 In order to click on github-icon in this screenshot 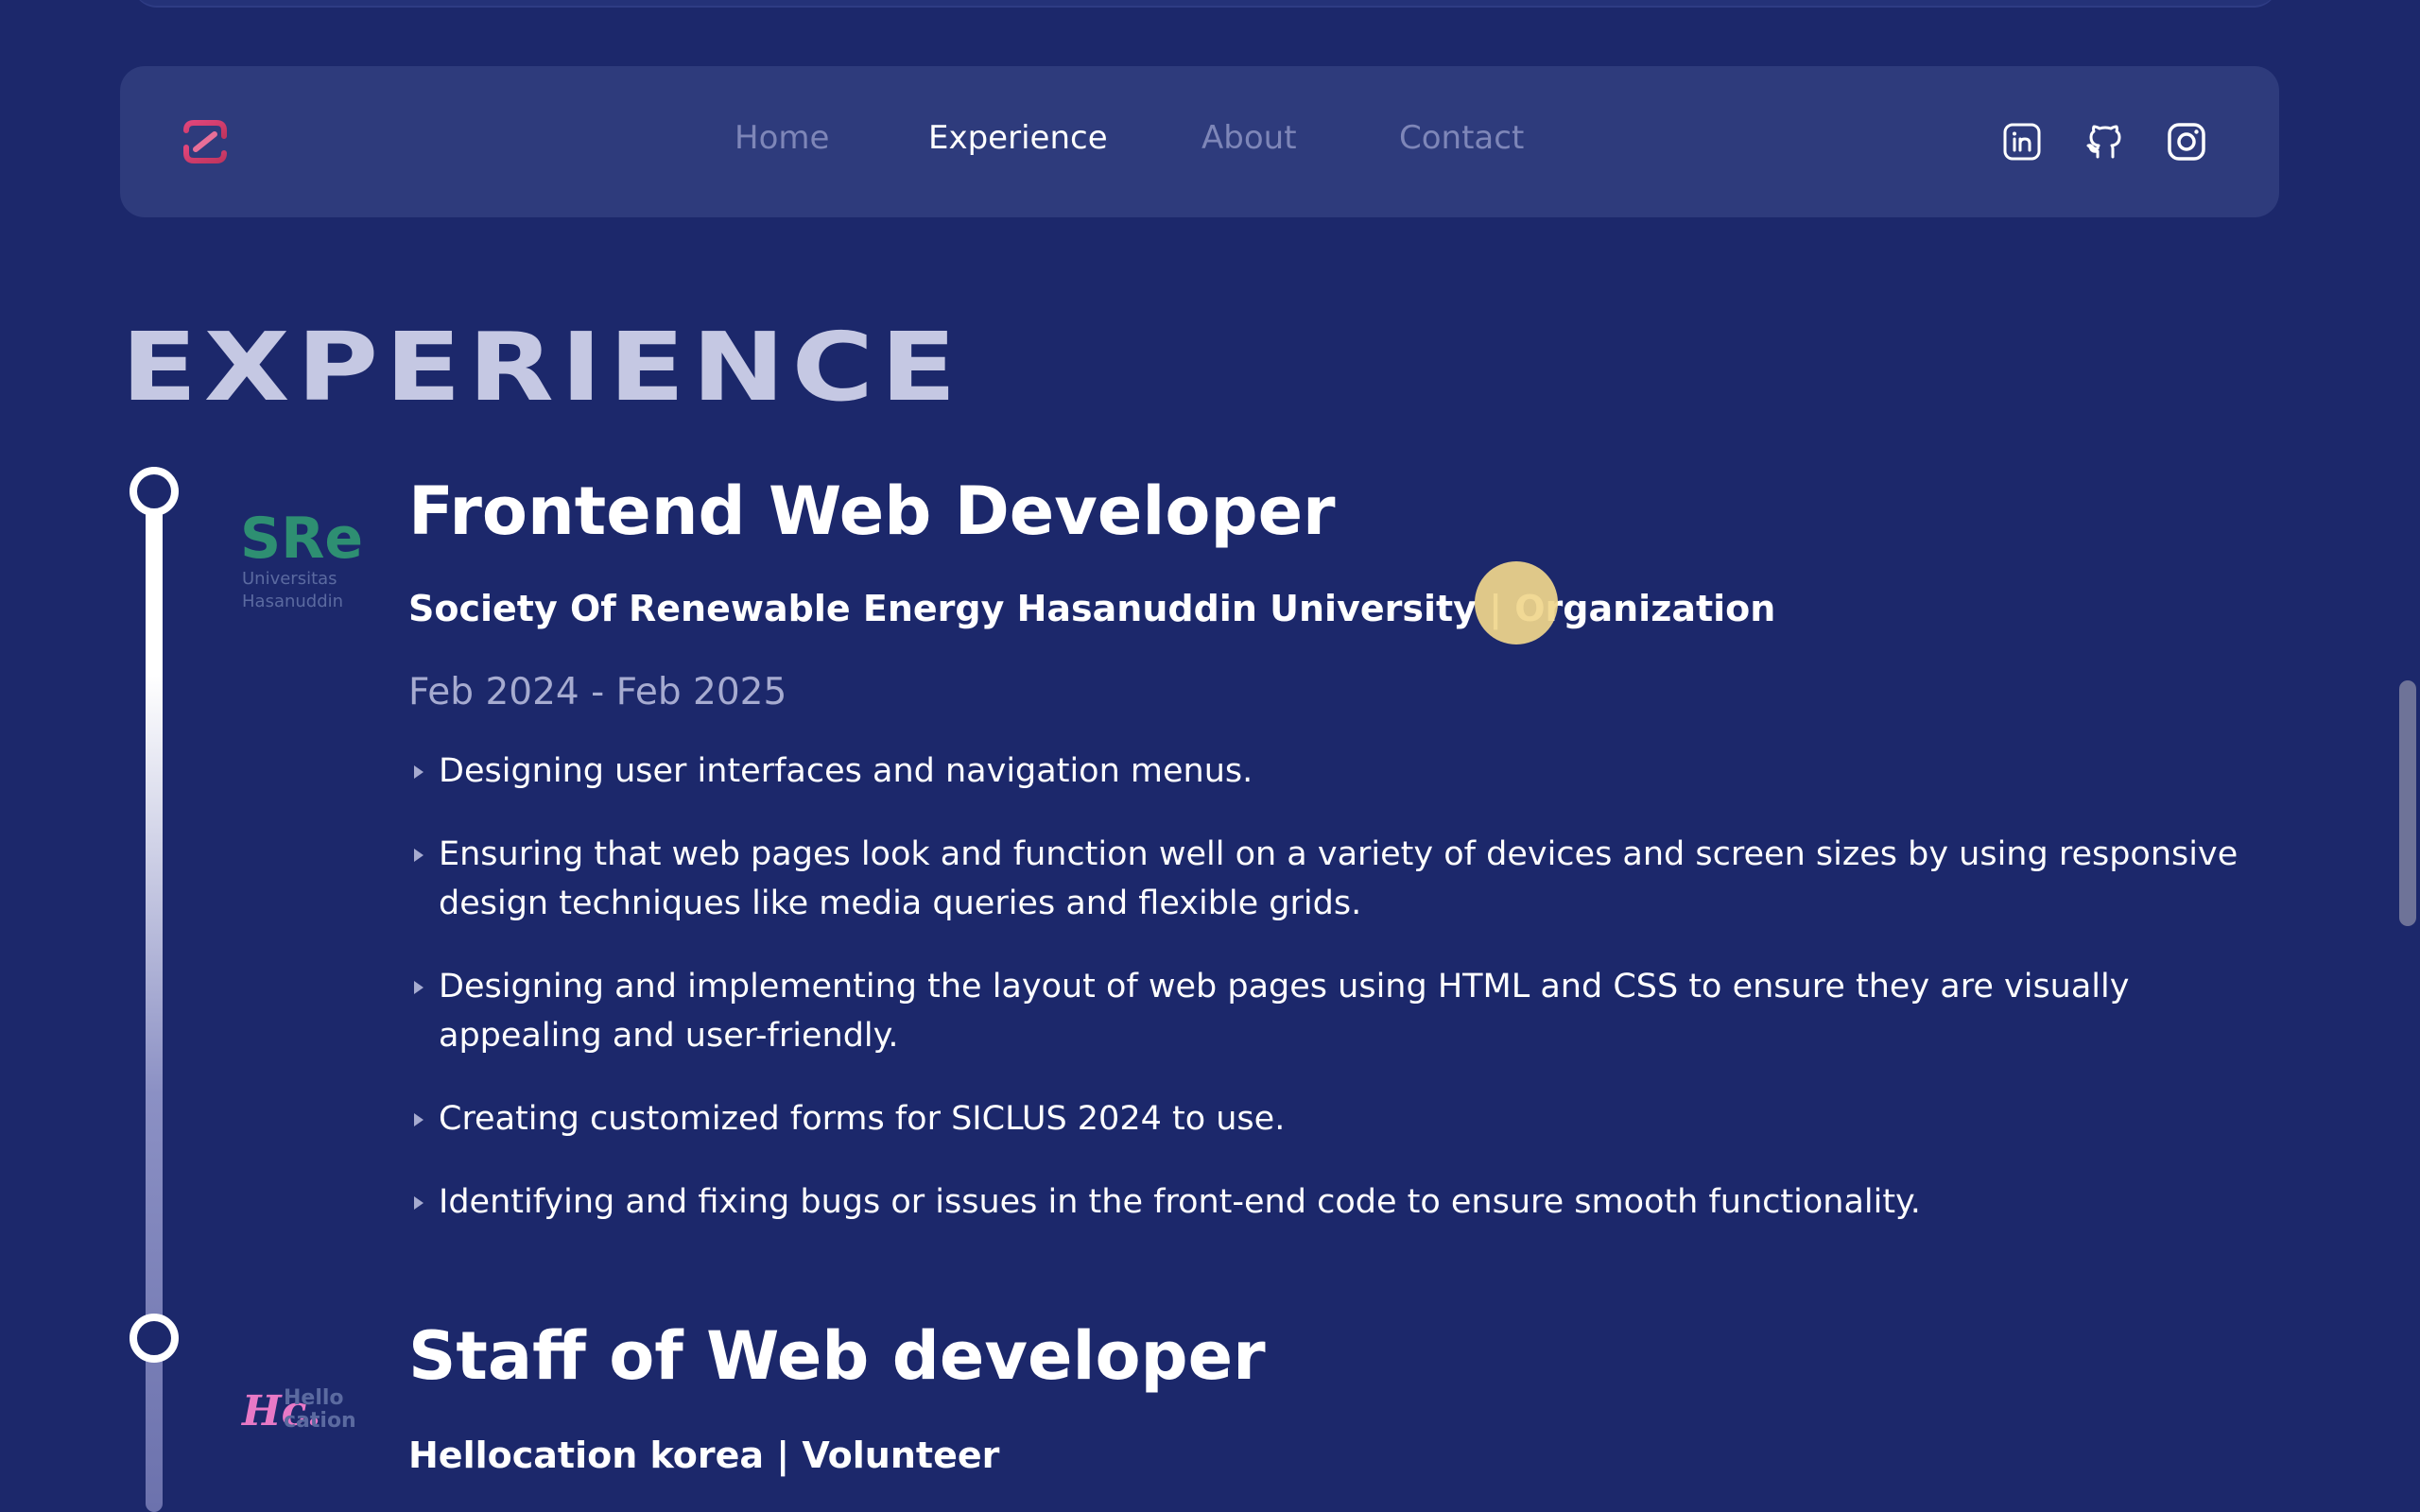, I will do `click(2105, 141)`.